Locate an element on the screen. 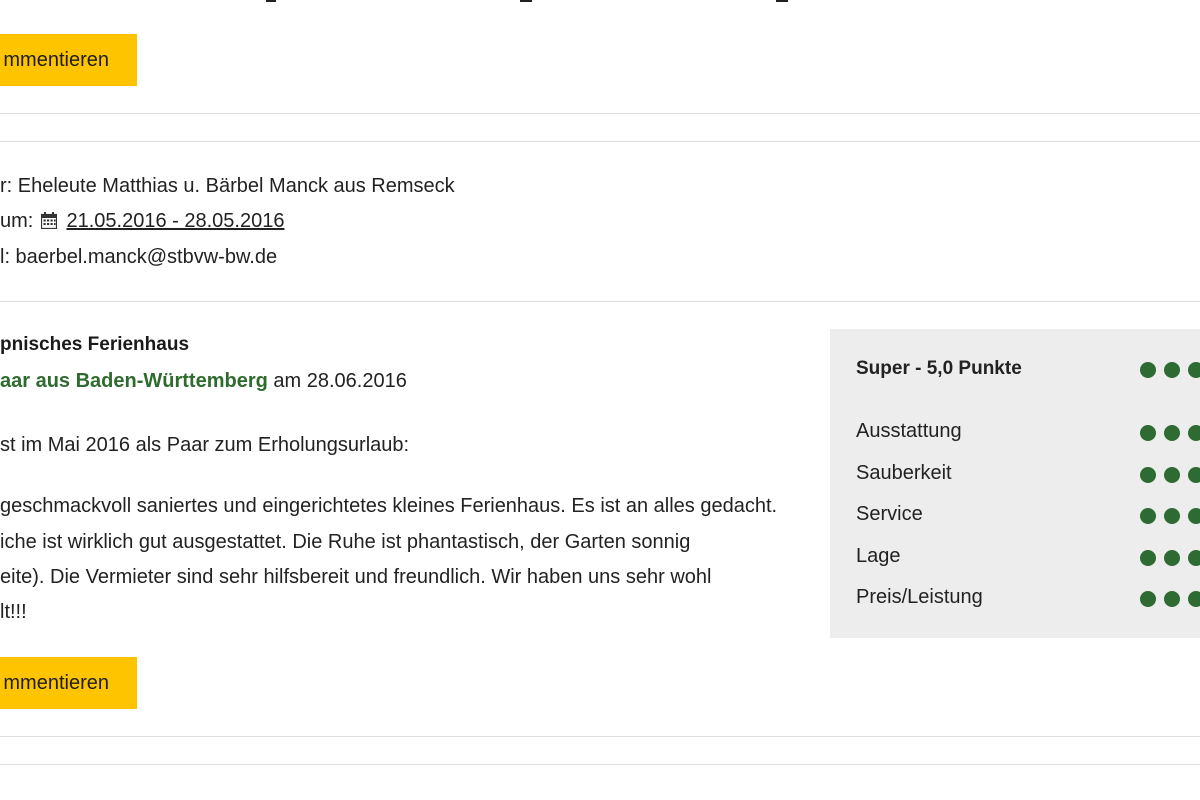 The image size is (1200, 800). review-author-line: aar aus Baden-Württemberg am 28.06.2016 is located at coordinates (203, 381).